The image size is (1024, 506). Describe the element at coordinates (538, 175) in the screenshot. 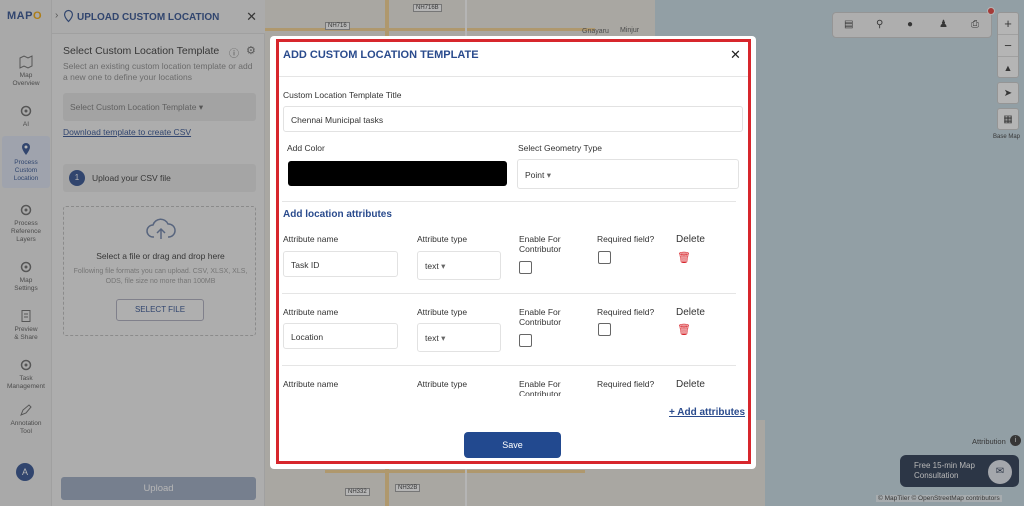

I see `geometry-select-value: Point` at that location.